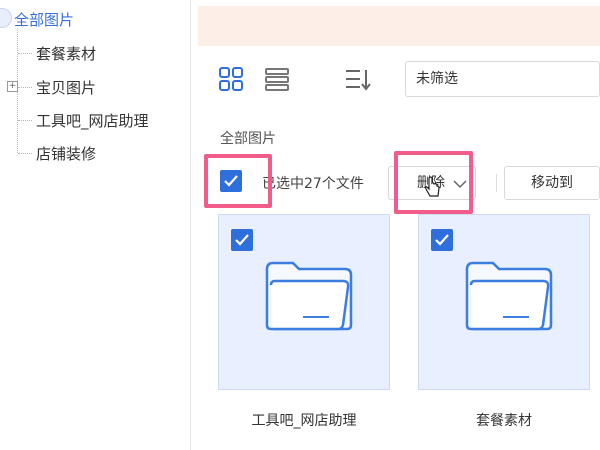 Image resolution: width=600 pixels, height=450 pixels. What do you see at coordinates (399, 81) in the screenshot?
I see `view-toolbar: 未筛选` at bounding box center [399, 81].